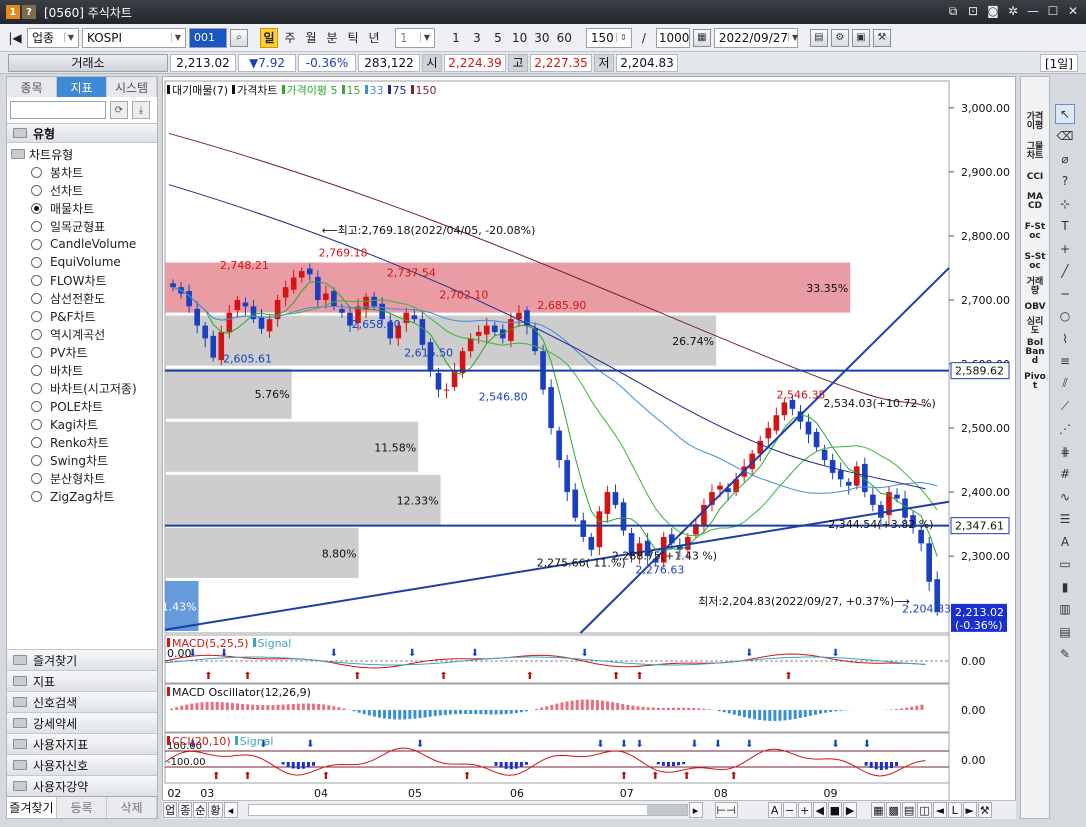  What do you see at coordinates (672, 37) in the screenshot?
I see `total-count-input: 1000` at bounding box center [672, 37].